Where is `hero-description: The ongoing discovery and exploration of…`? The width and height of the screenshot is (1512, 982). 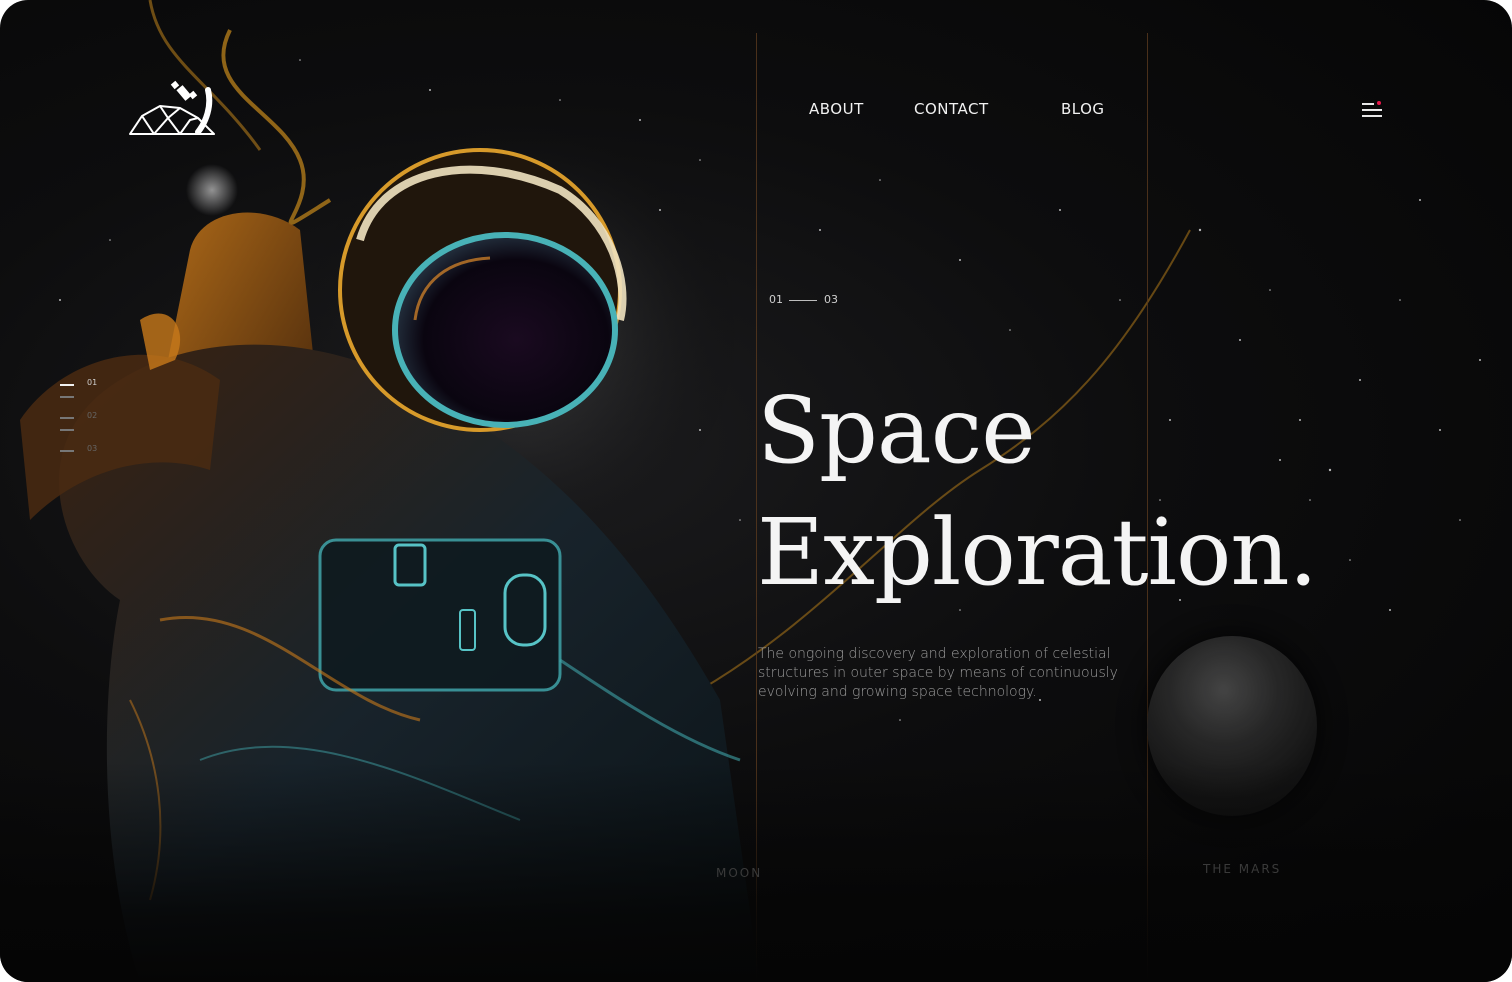 hero-description: The ongoing discovery and exploration of… is located at coordinates (938, 673).